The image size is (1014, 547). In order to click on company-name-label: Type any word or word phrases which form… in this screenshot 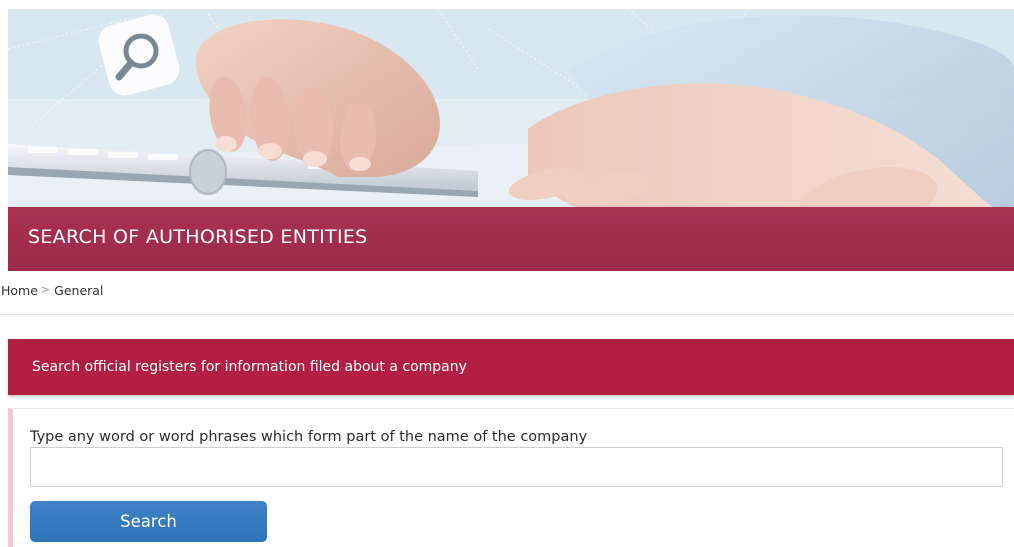, I will do `click(309, 437)`.